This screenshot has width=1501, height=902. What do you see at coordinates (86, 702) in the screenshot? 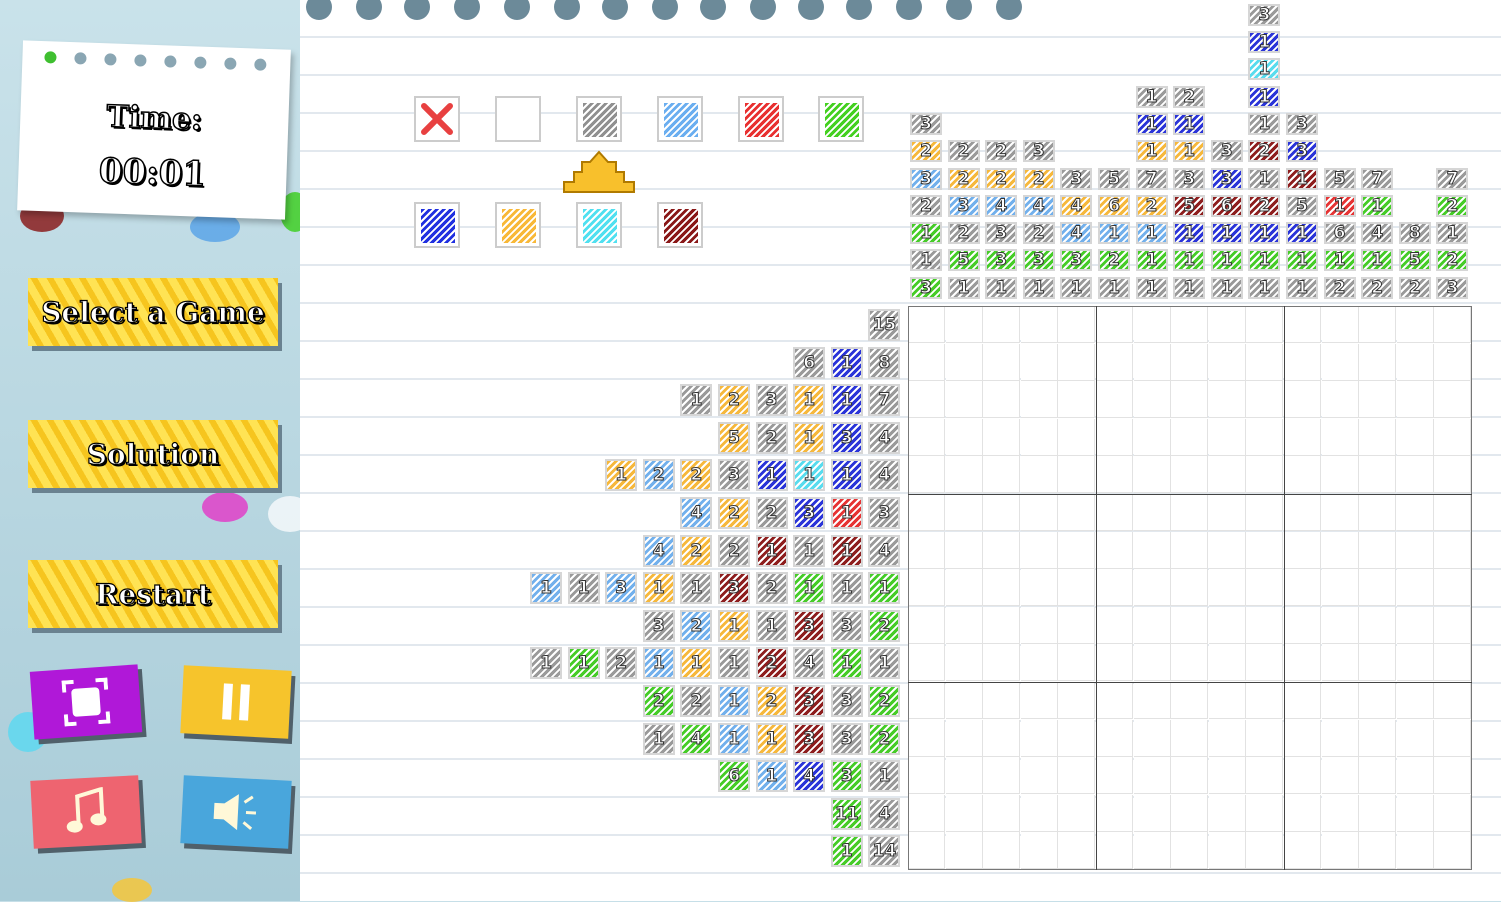
I see `fullscreen-button` at bounding box center [86, 702].